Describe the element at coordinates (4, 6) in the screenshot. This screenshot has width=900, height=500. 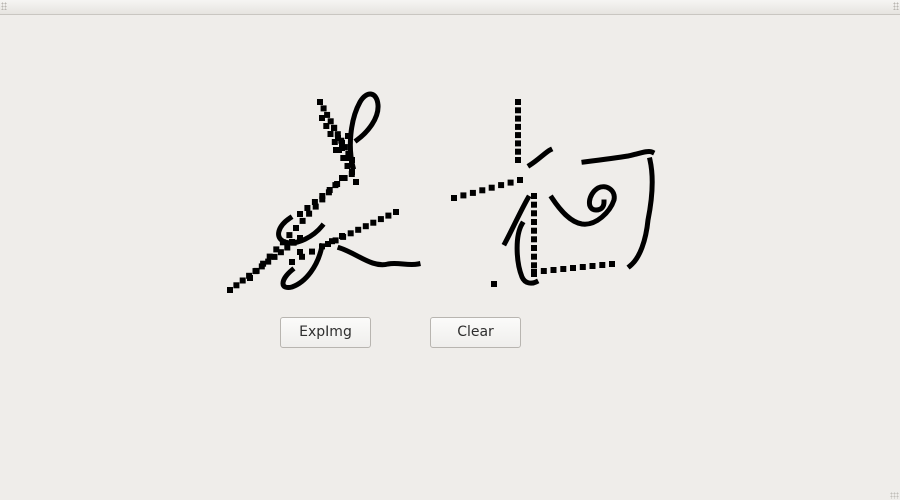
I see `left-grip-icon` at that location.